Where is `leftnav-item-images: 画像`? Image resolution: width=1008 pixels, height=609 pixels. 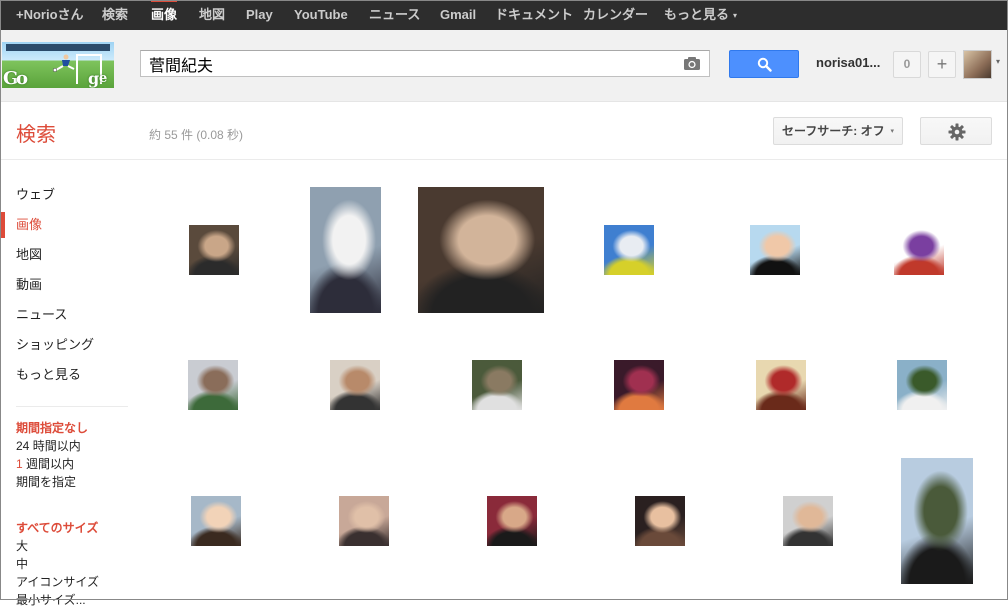 leftnav-item-images: 画像 is located at coordinates (65, 225).